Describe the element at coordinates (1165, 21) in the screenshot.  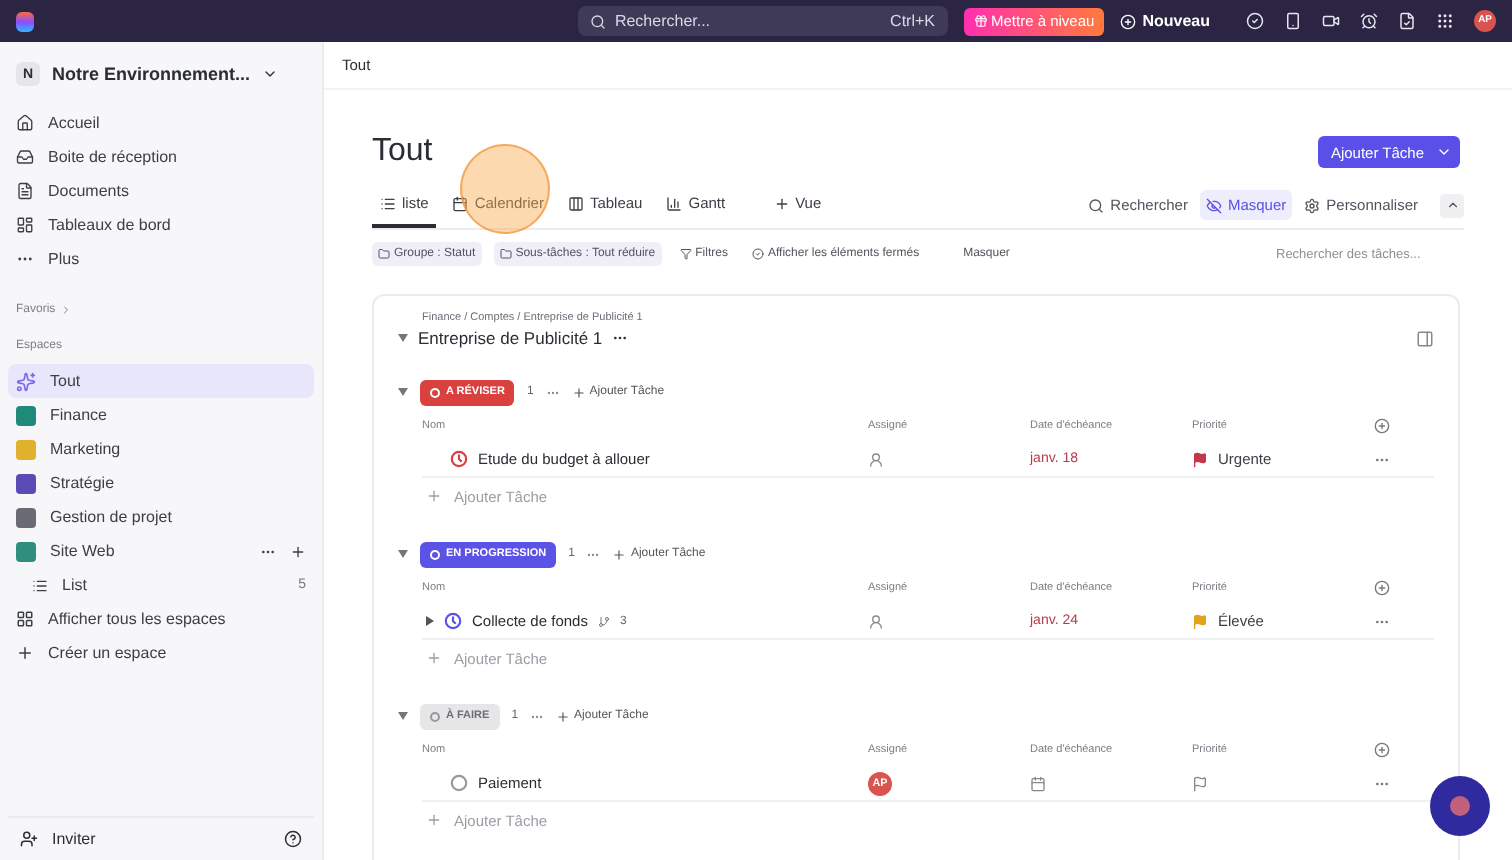
I see `new-button: Nouveau` at that location.